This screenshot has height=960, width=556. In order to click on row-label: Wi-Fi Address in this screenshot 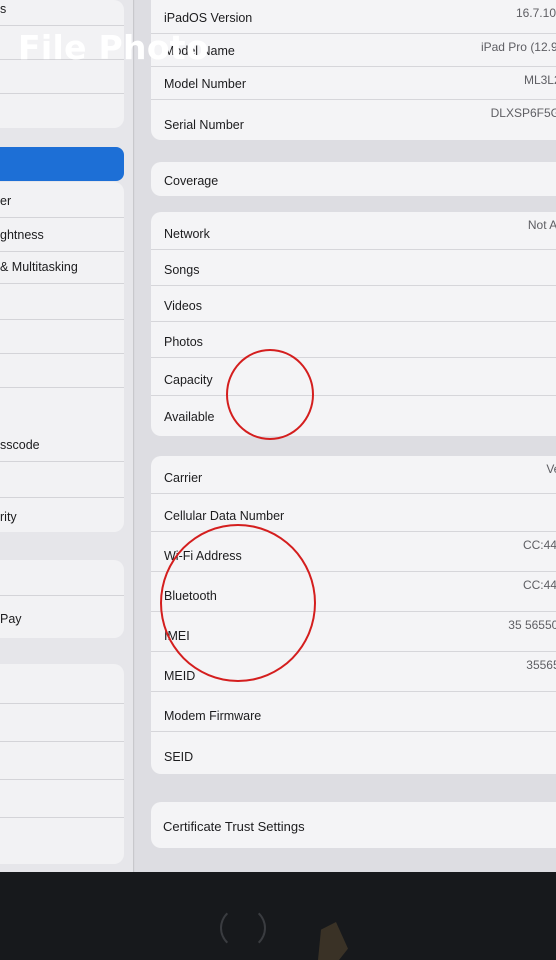, I will do `click(203, 556)`.